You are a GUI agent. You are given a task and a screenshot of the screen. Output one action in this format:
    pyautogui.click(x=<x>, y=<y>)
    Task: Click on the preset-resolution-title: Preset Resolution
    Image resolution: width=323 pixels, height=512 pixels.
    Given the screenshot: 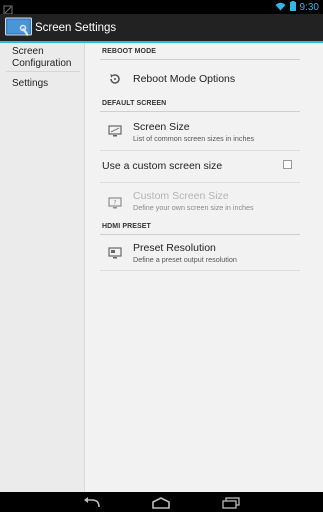 What is the action you would take?
    pyautogui.click(x=174, y=248)
    